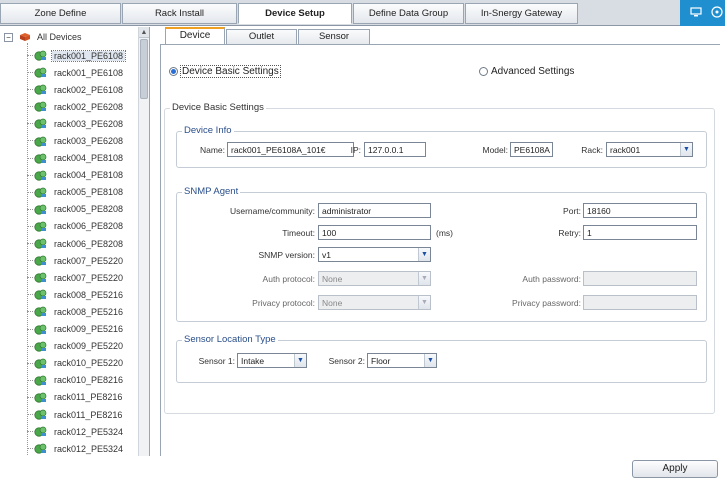 The width and height of the screenshot is (725, 478). Describe the element at coordinates (295, 13) in the screenshot. I see `tab-device-setup: Device Setup` at that location.